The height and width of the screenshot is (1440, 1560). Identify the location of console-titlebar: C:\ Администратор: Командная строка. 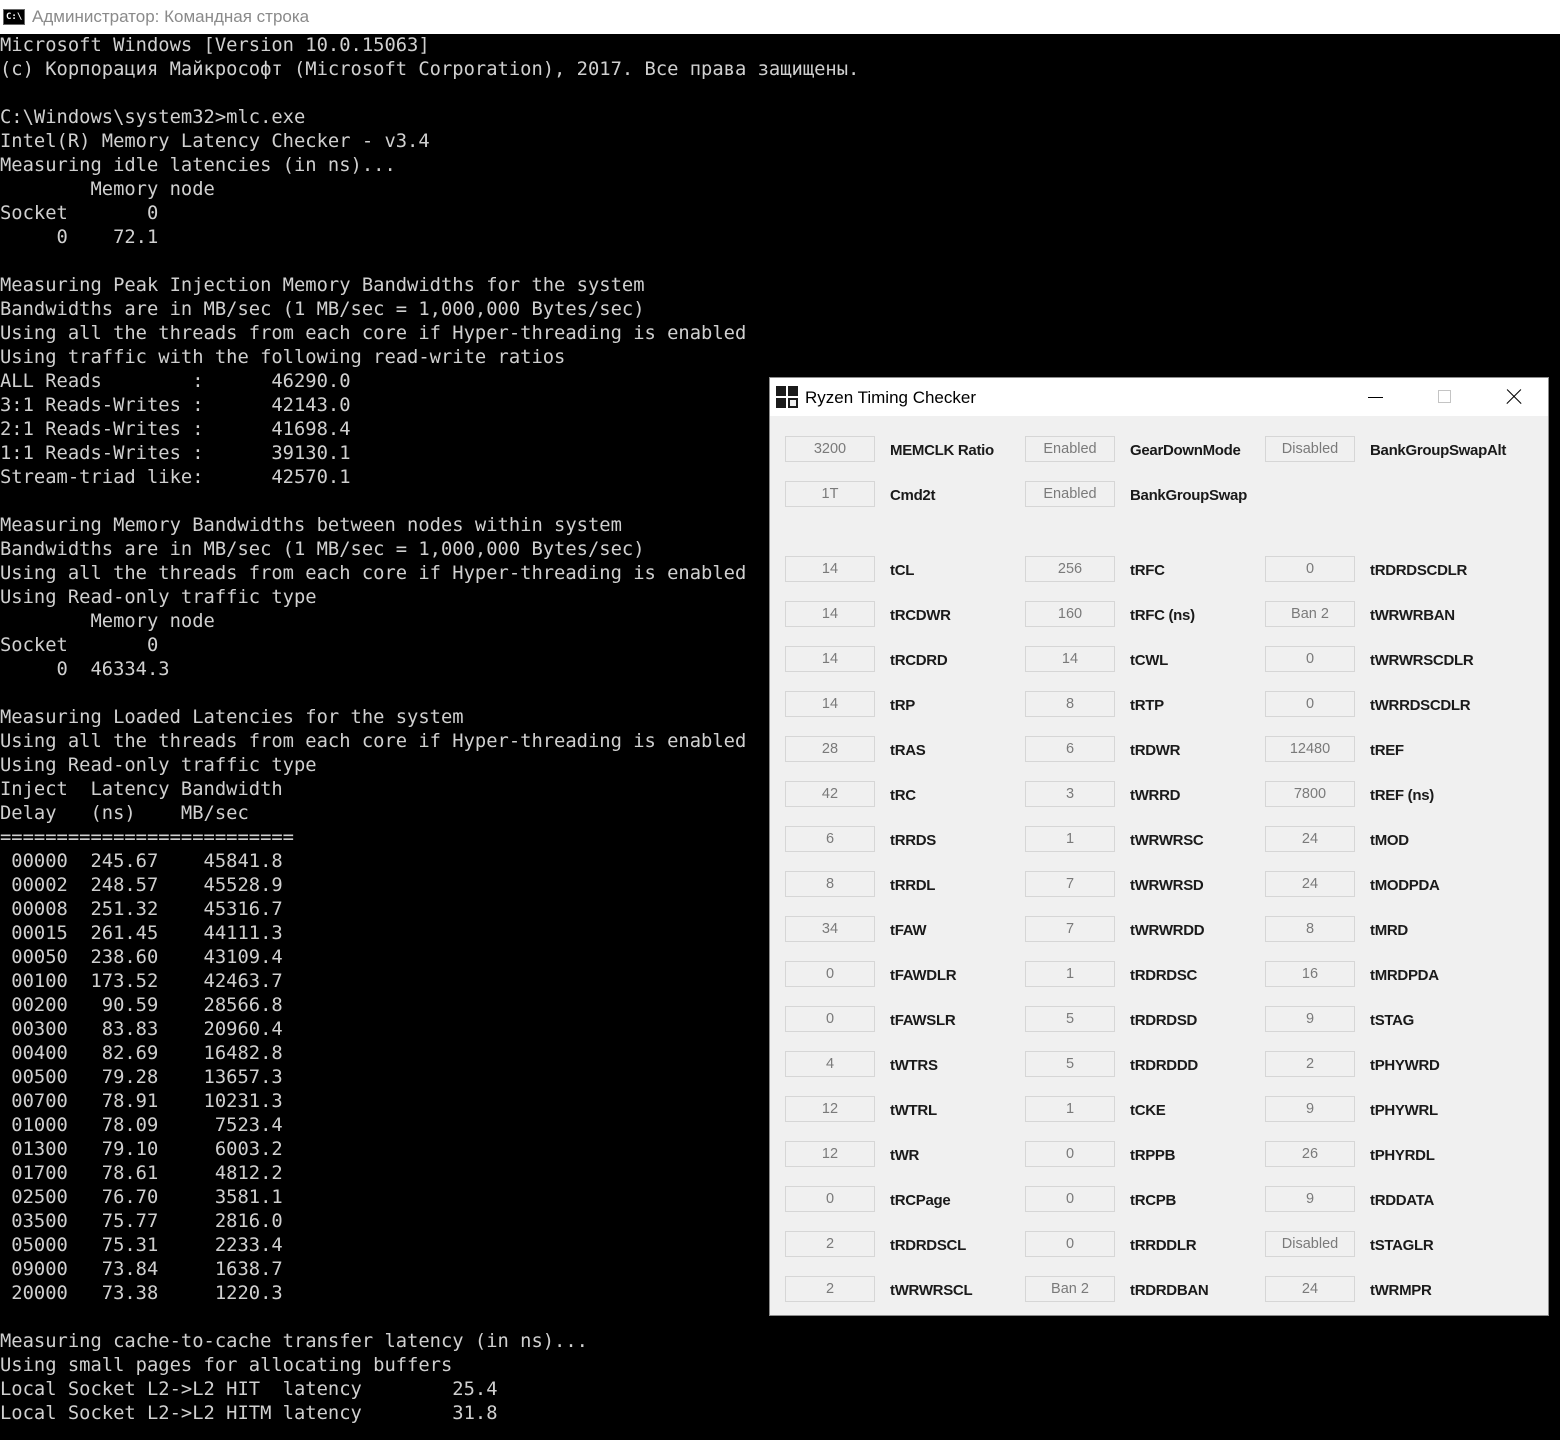
(780, 17).